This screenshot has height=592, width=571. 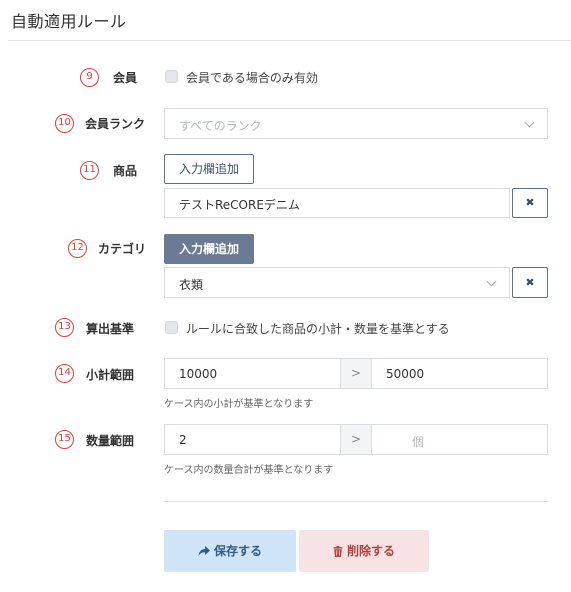 I want to click on member-only-checkbox, so click(x=171, y=76).